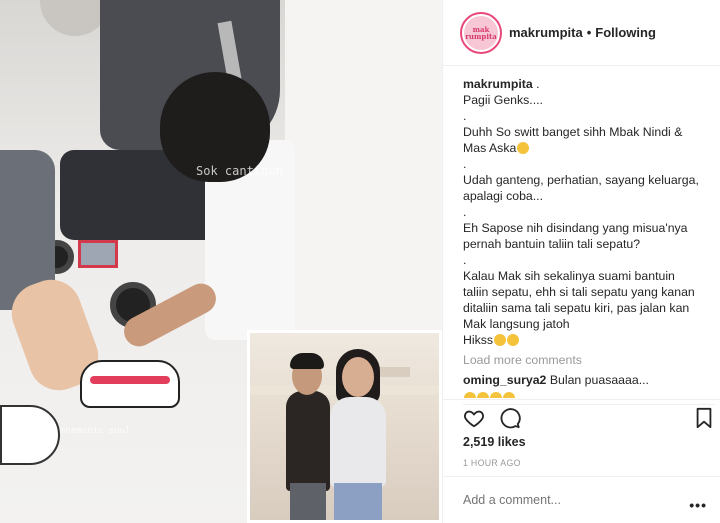 This screenshot has width=720, height=523. I want to click on stroller-panel, so click(98, 254).